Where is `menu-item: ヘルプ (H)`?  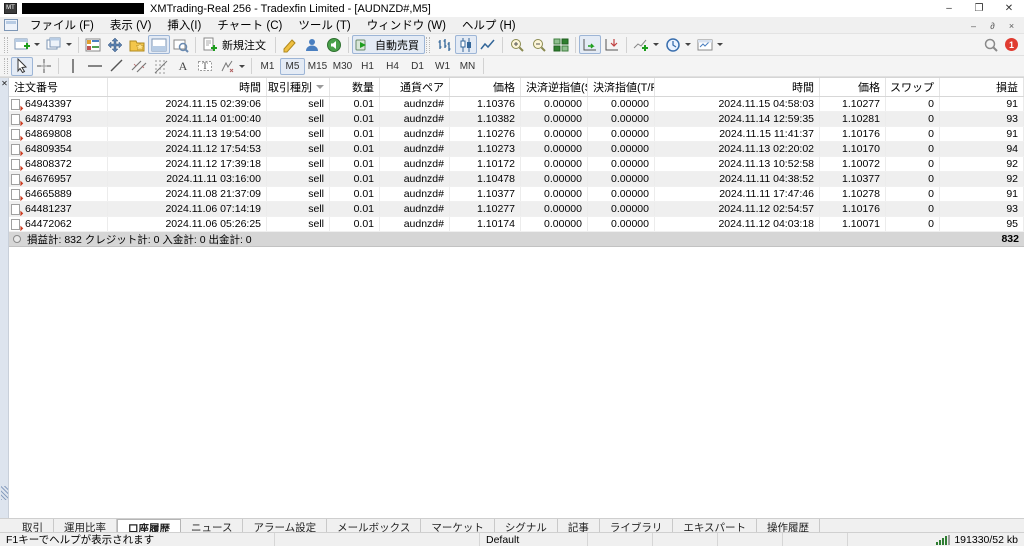 menu-item: ヘルプ (H) is located at coordinates (489, 25).